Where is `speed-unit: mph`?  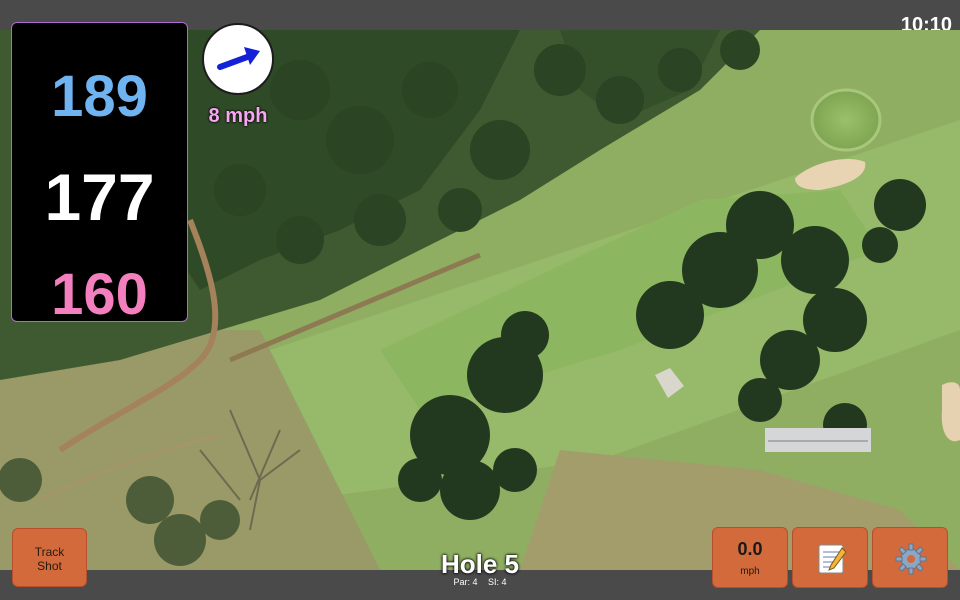 speed-unit: mph is located at coordinates (750, 571).